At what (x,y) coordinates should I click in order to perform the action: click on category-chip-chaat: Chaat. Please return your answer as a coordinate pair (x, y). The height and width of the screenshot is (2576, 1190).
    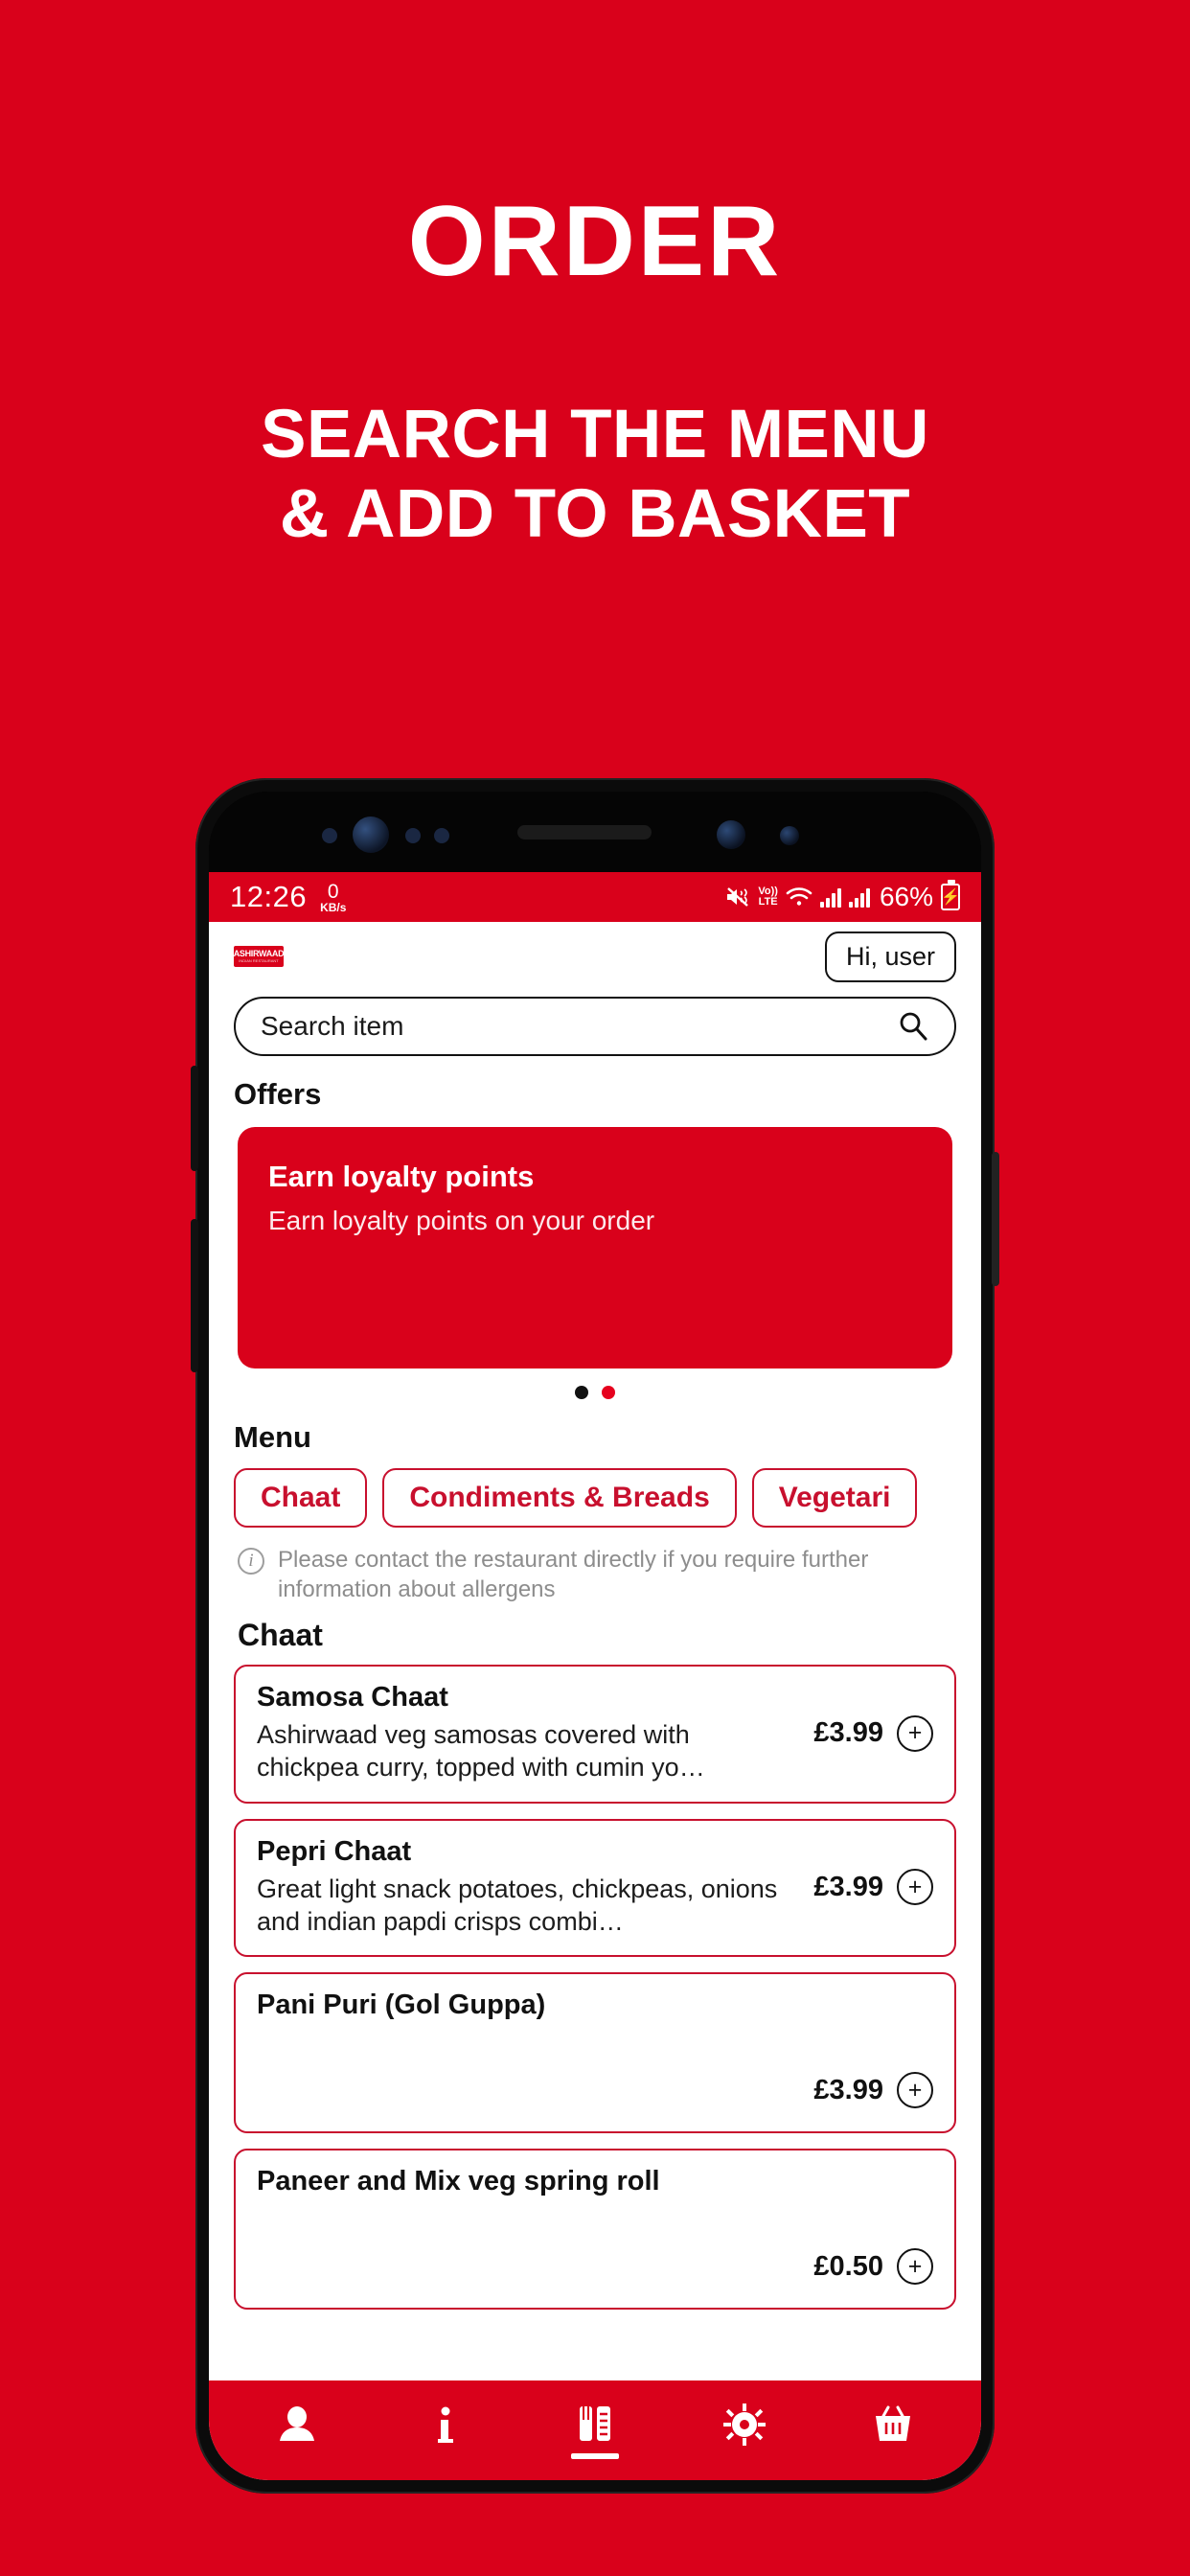
    Looking at the image, I should click on (301, 1498).